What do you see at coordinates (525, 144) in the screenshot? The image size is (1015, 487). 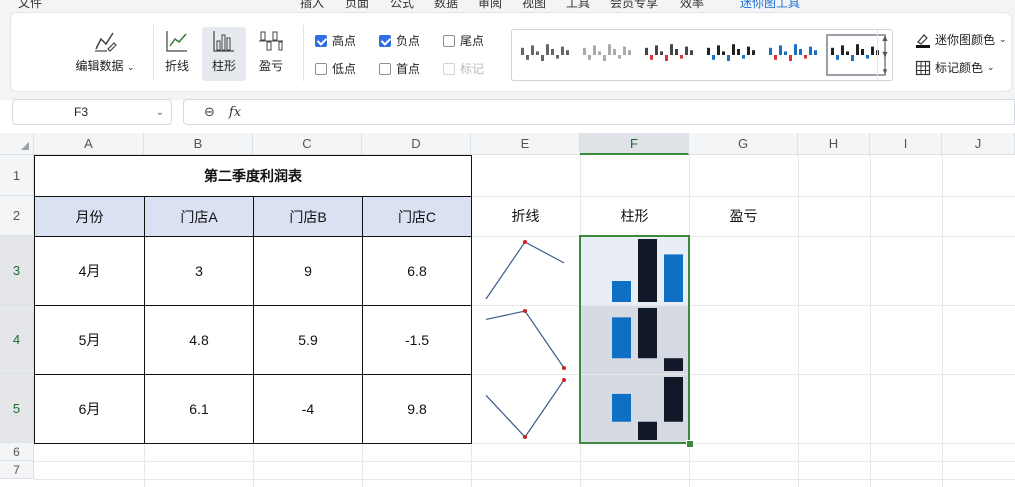 I see `column-header-e: E` at bounding box center [525, 144].